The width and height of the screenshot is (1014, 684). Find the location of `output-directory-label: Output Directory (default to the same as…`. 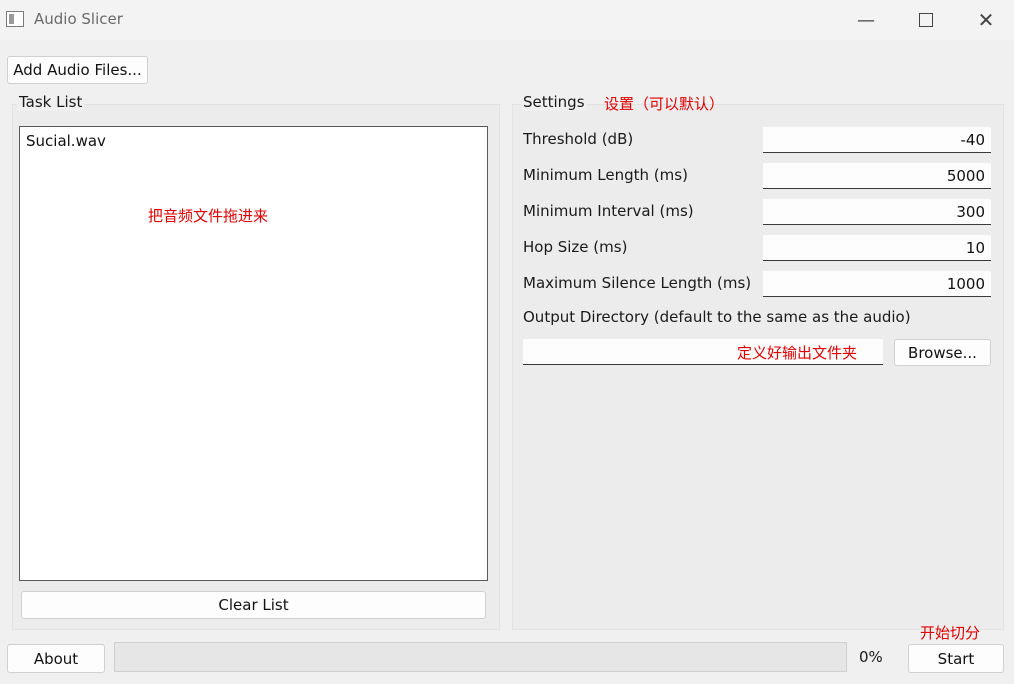

output-directory-label: Output Directory (default to the same as… is located at coordinates (717, 317).